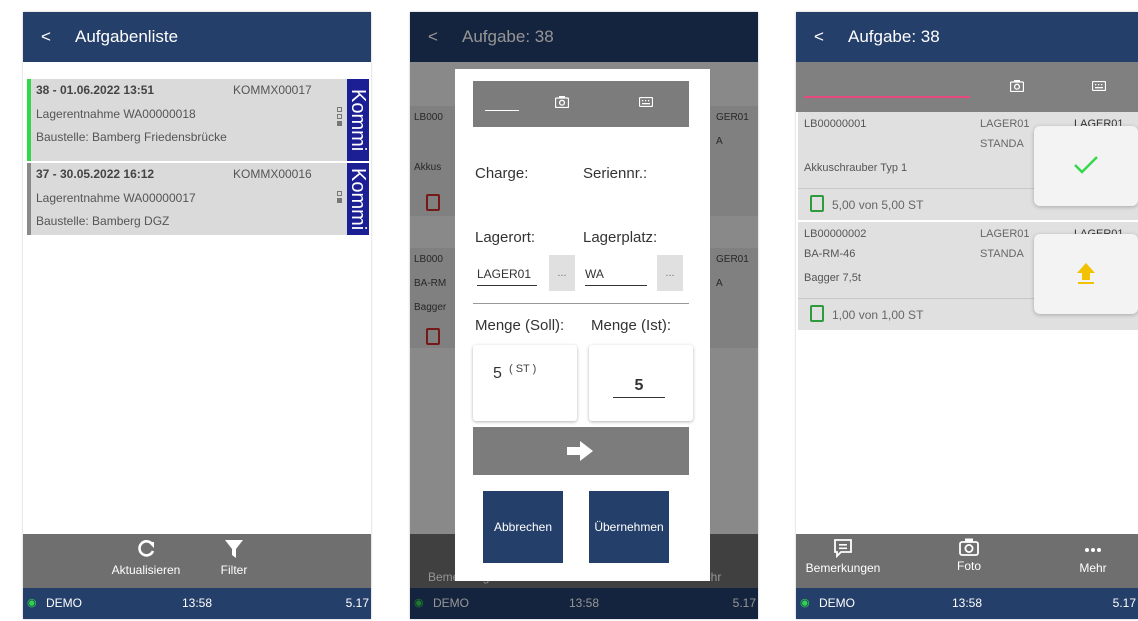  I want to click on lagerplatz-field: WA, so click(616, 275).